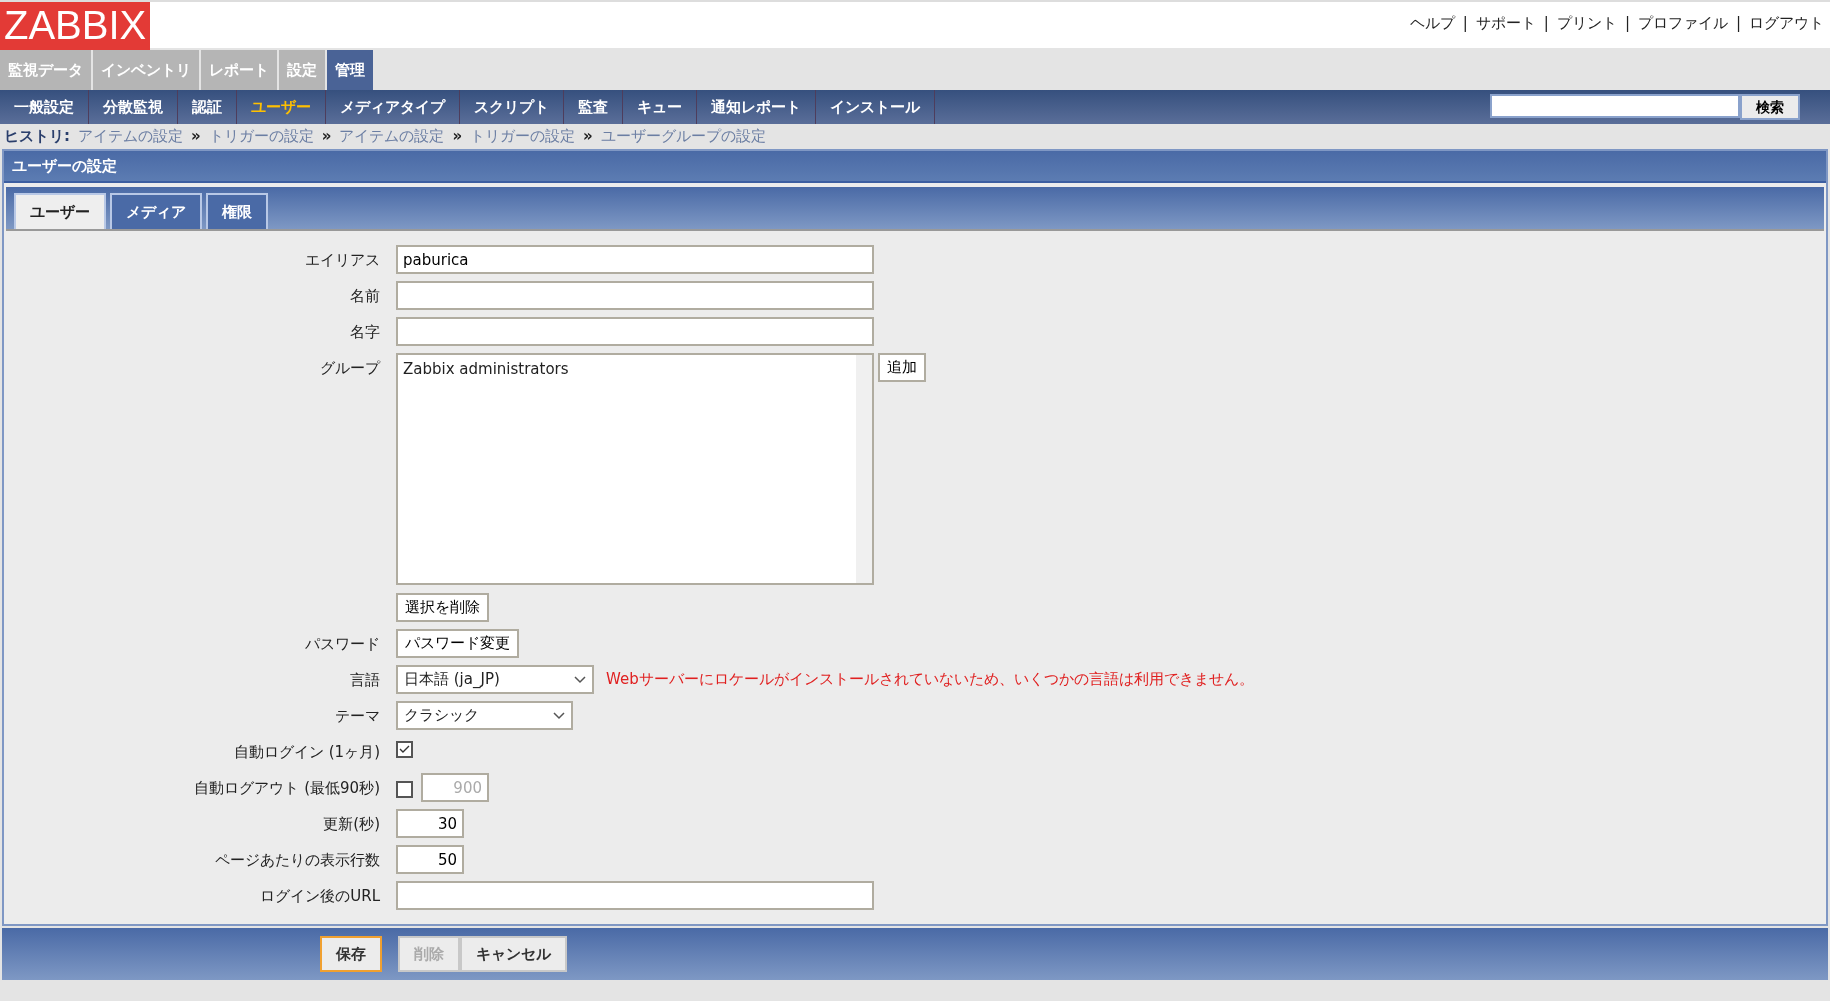 The width and height of the screenshot is (1830, 1001). What do you see at coordinates (351, 824) in the screenshot?
I see `field-label: 更新(秒)` at bounding box center [351, 824].